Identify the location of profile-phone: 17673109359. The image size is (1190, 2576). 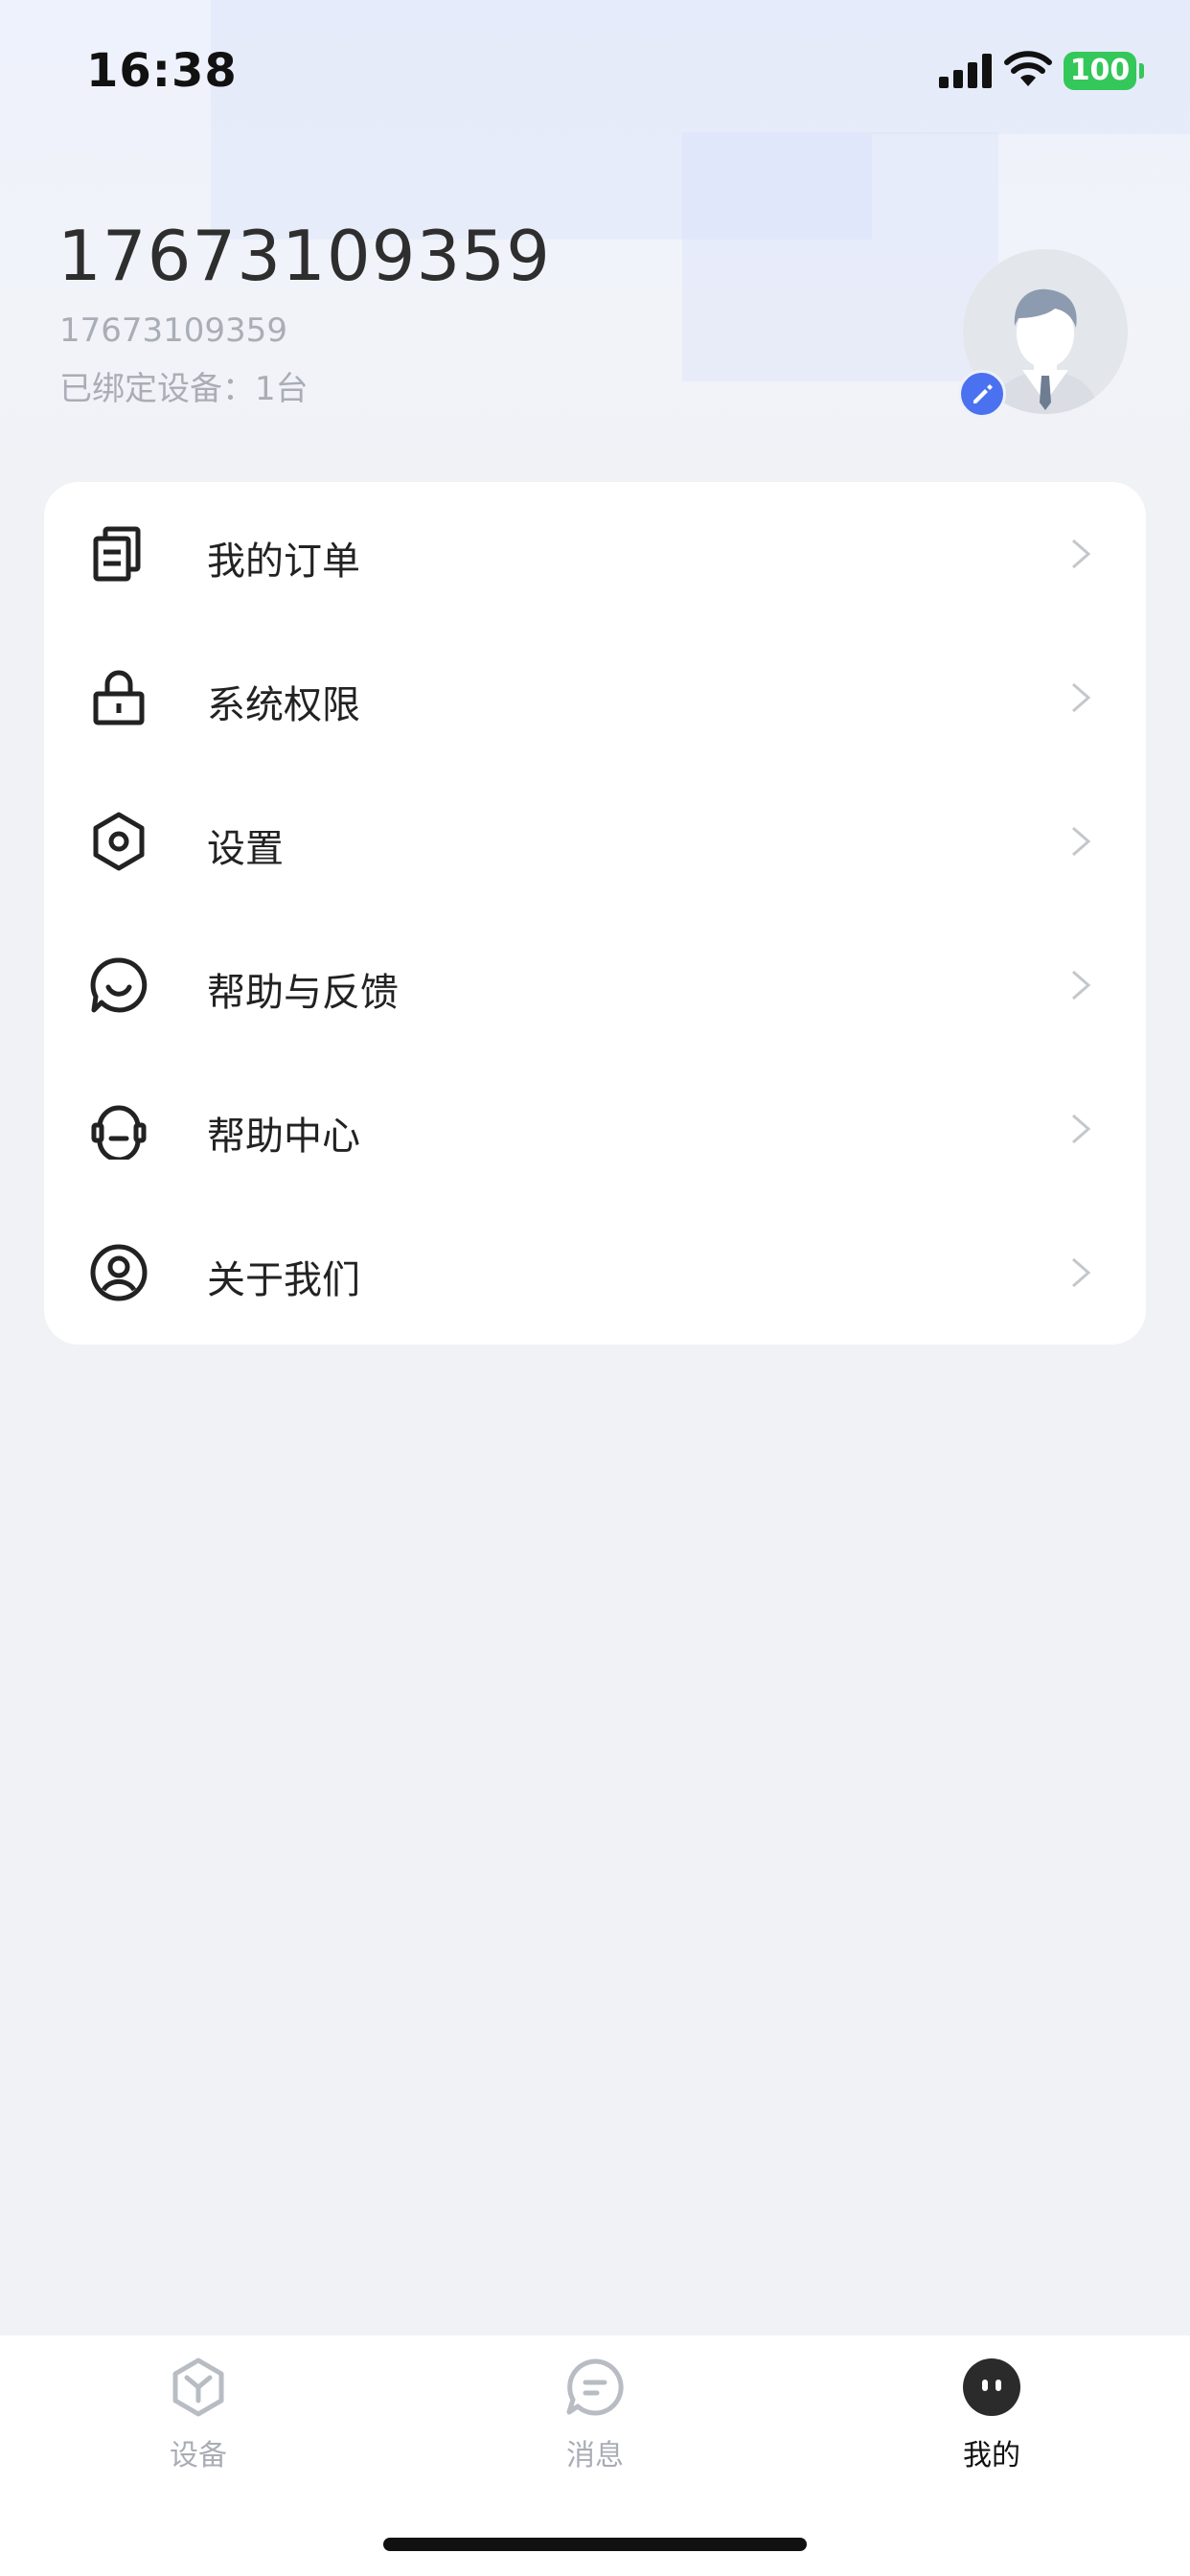
(173, 330).